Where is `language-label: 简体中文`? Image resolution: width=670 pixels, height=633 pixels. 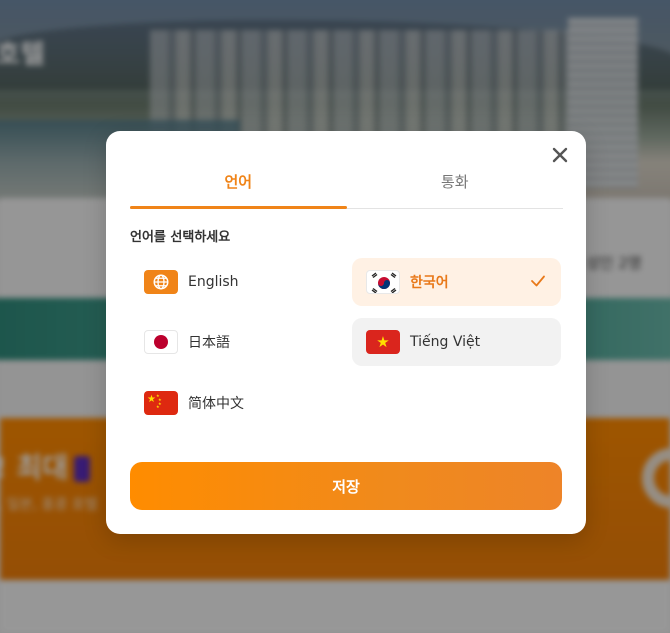 language-label: 简体中文 is located at coordinates (216, 404).